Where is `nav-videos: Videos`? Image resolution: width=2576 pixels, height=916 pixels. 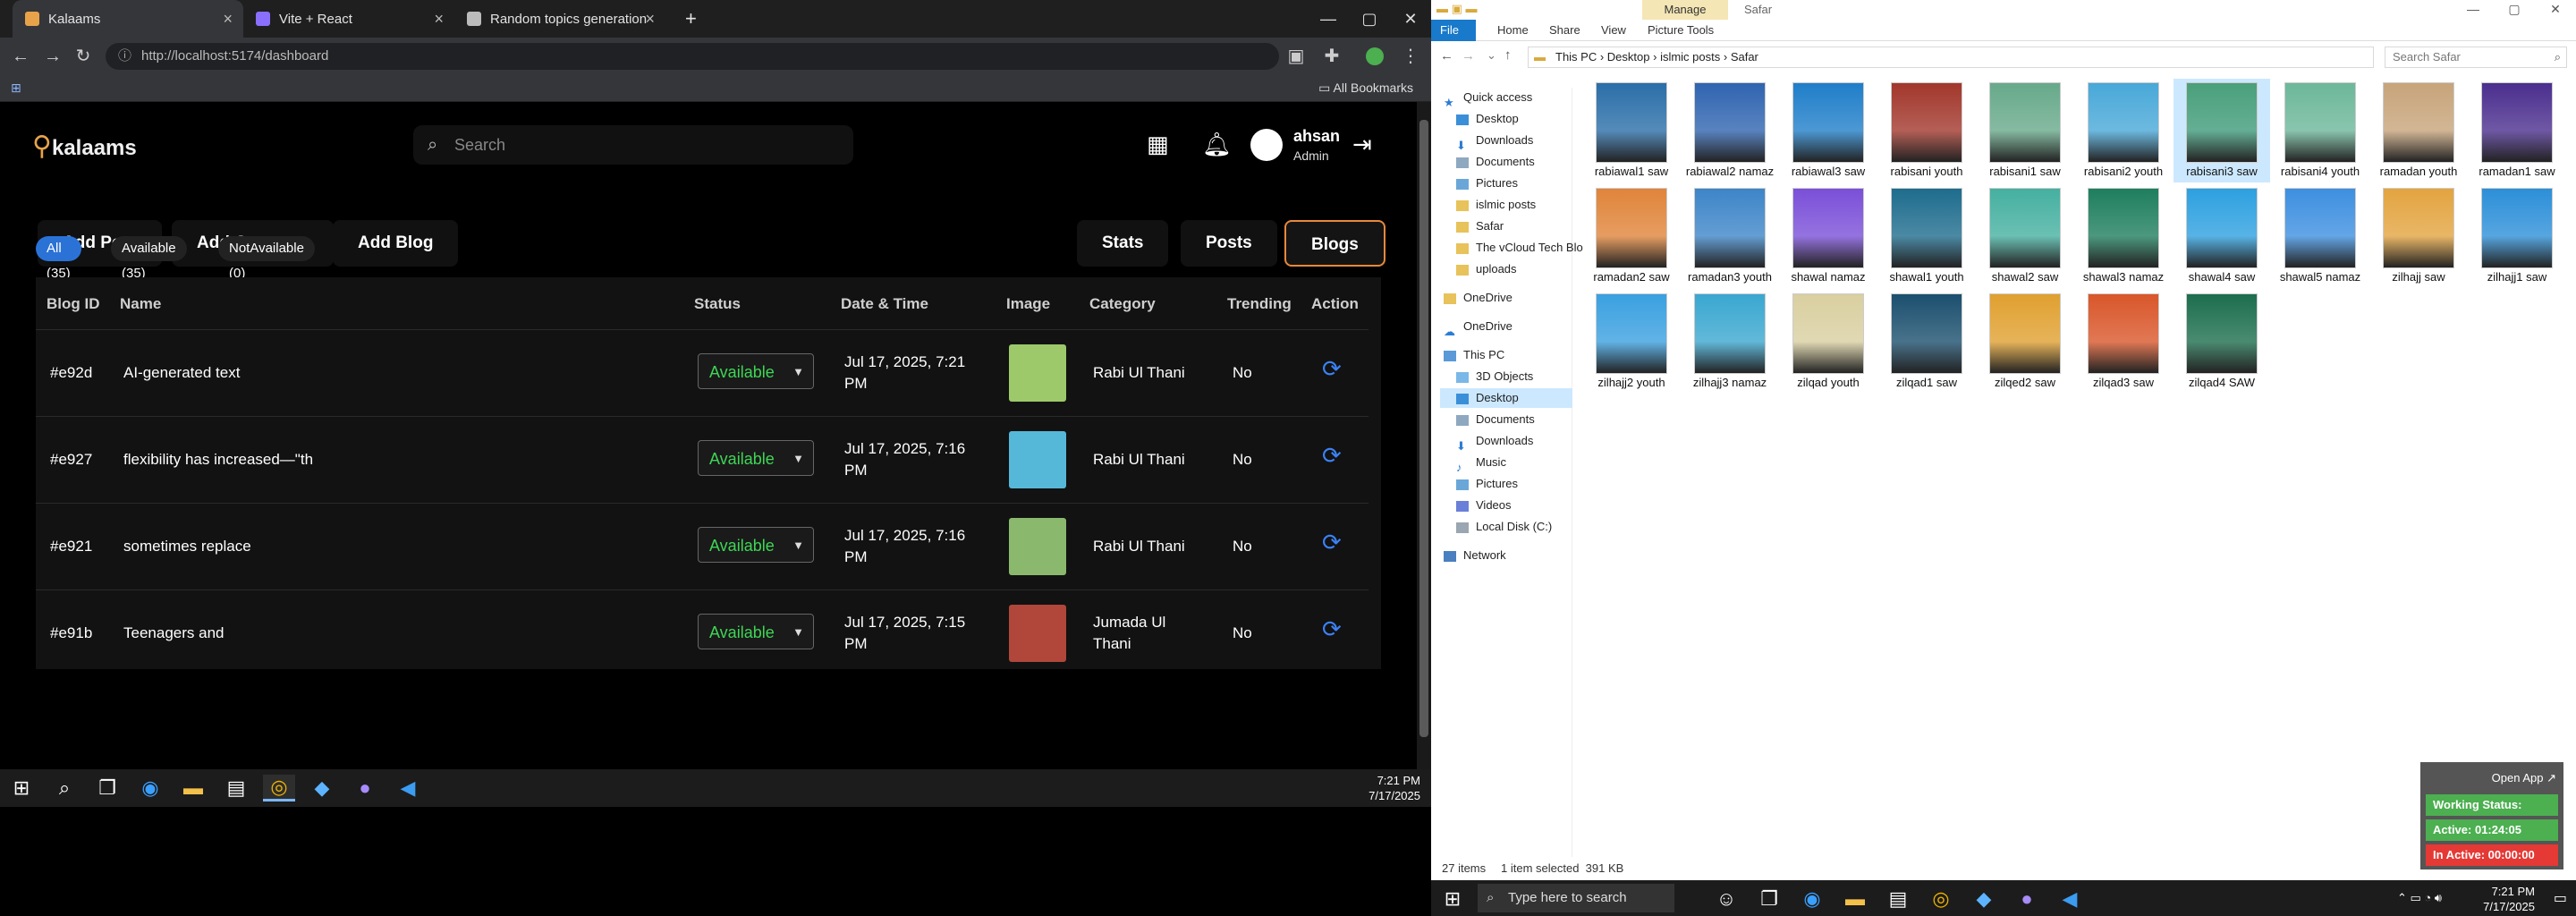
nav-videos: Videos is located at coordinates (1484, 505).